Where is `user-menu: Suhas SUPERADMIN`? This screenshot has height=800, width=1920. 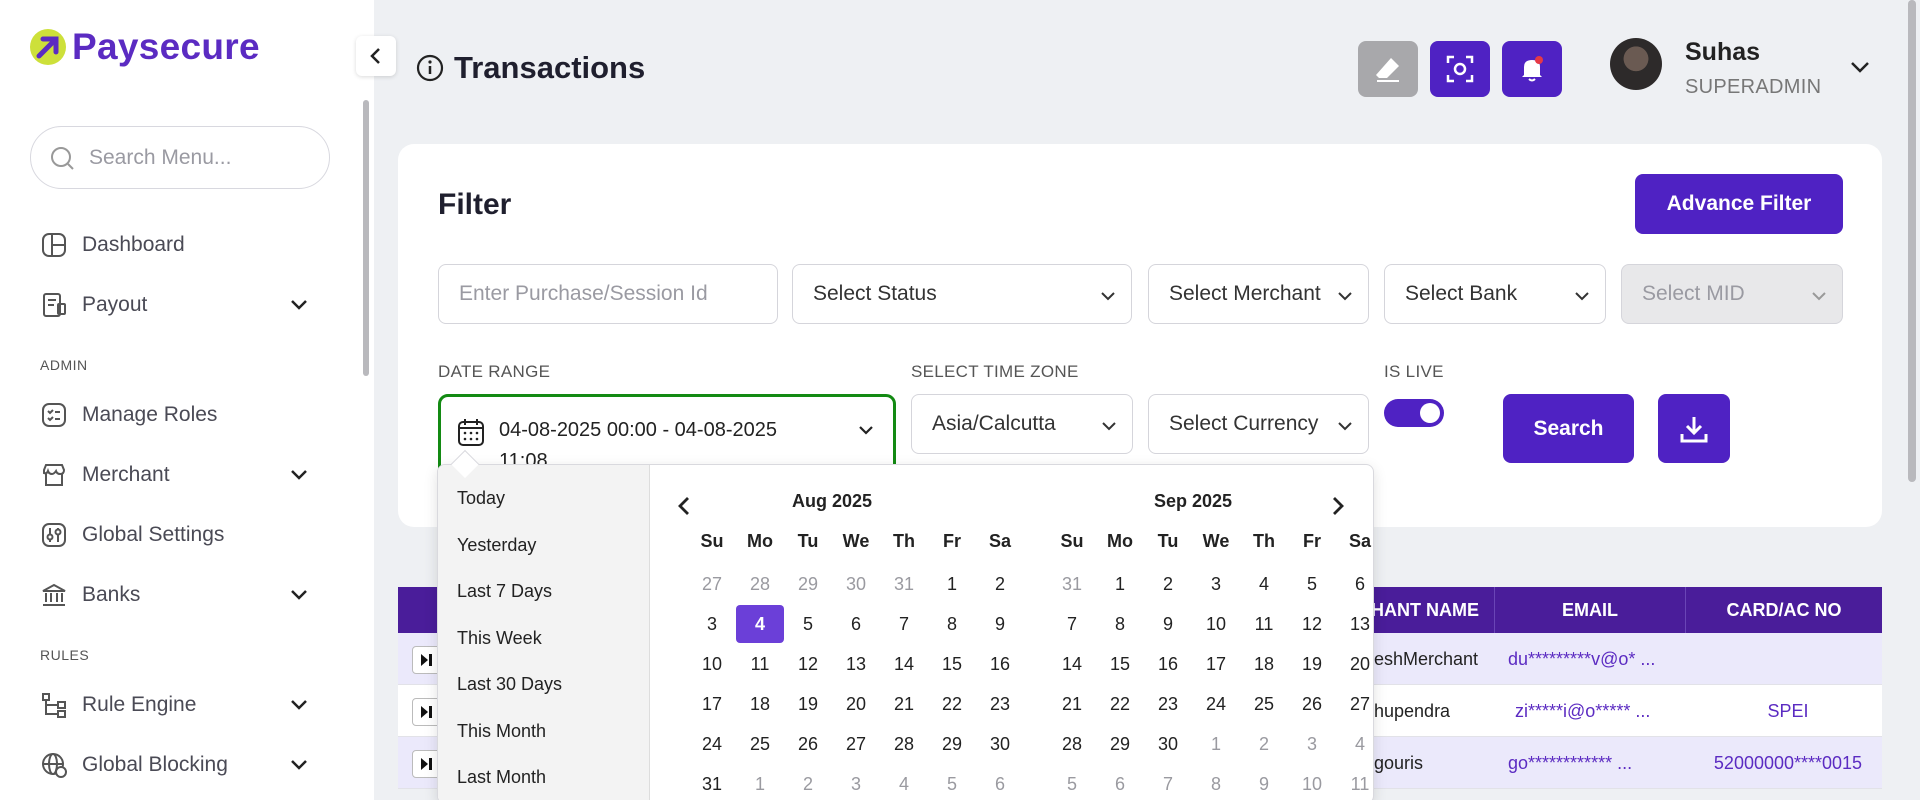 user-menu: Suhas SUPERADMIN is located at coordinates (1739, 68).